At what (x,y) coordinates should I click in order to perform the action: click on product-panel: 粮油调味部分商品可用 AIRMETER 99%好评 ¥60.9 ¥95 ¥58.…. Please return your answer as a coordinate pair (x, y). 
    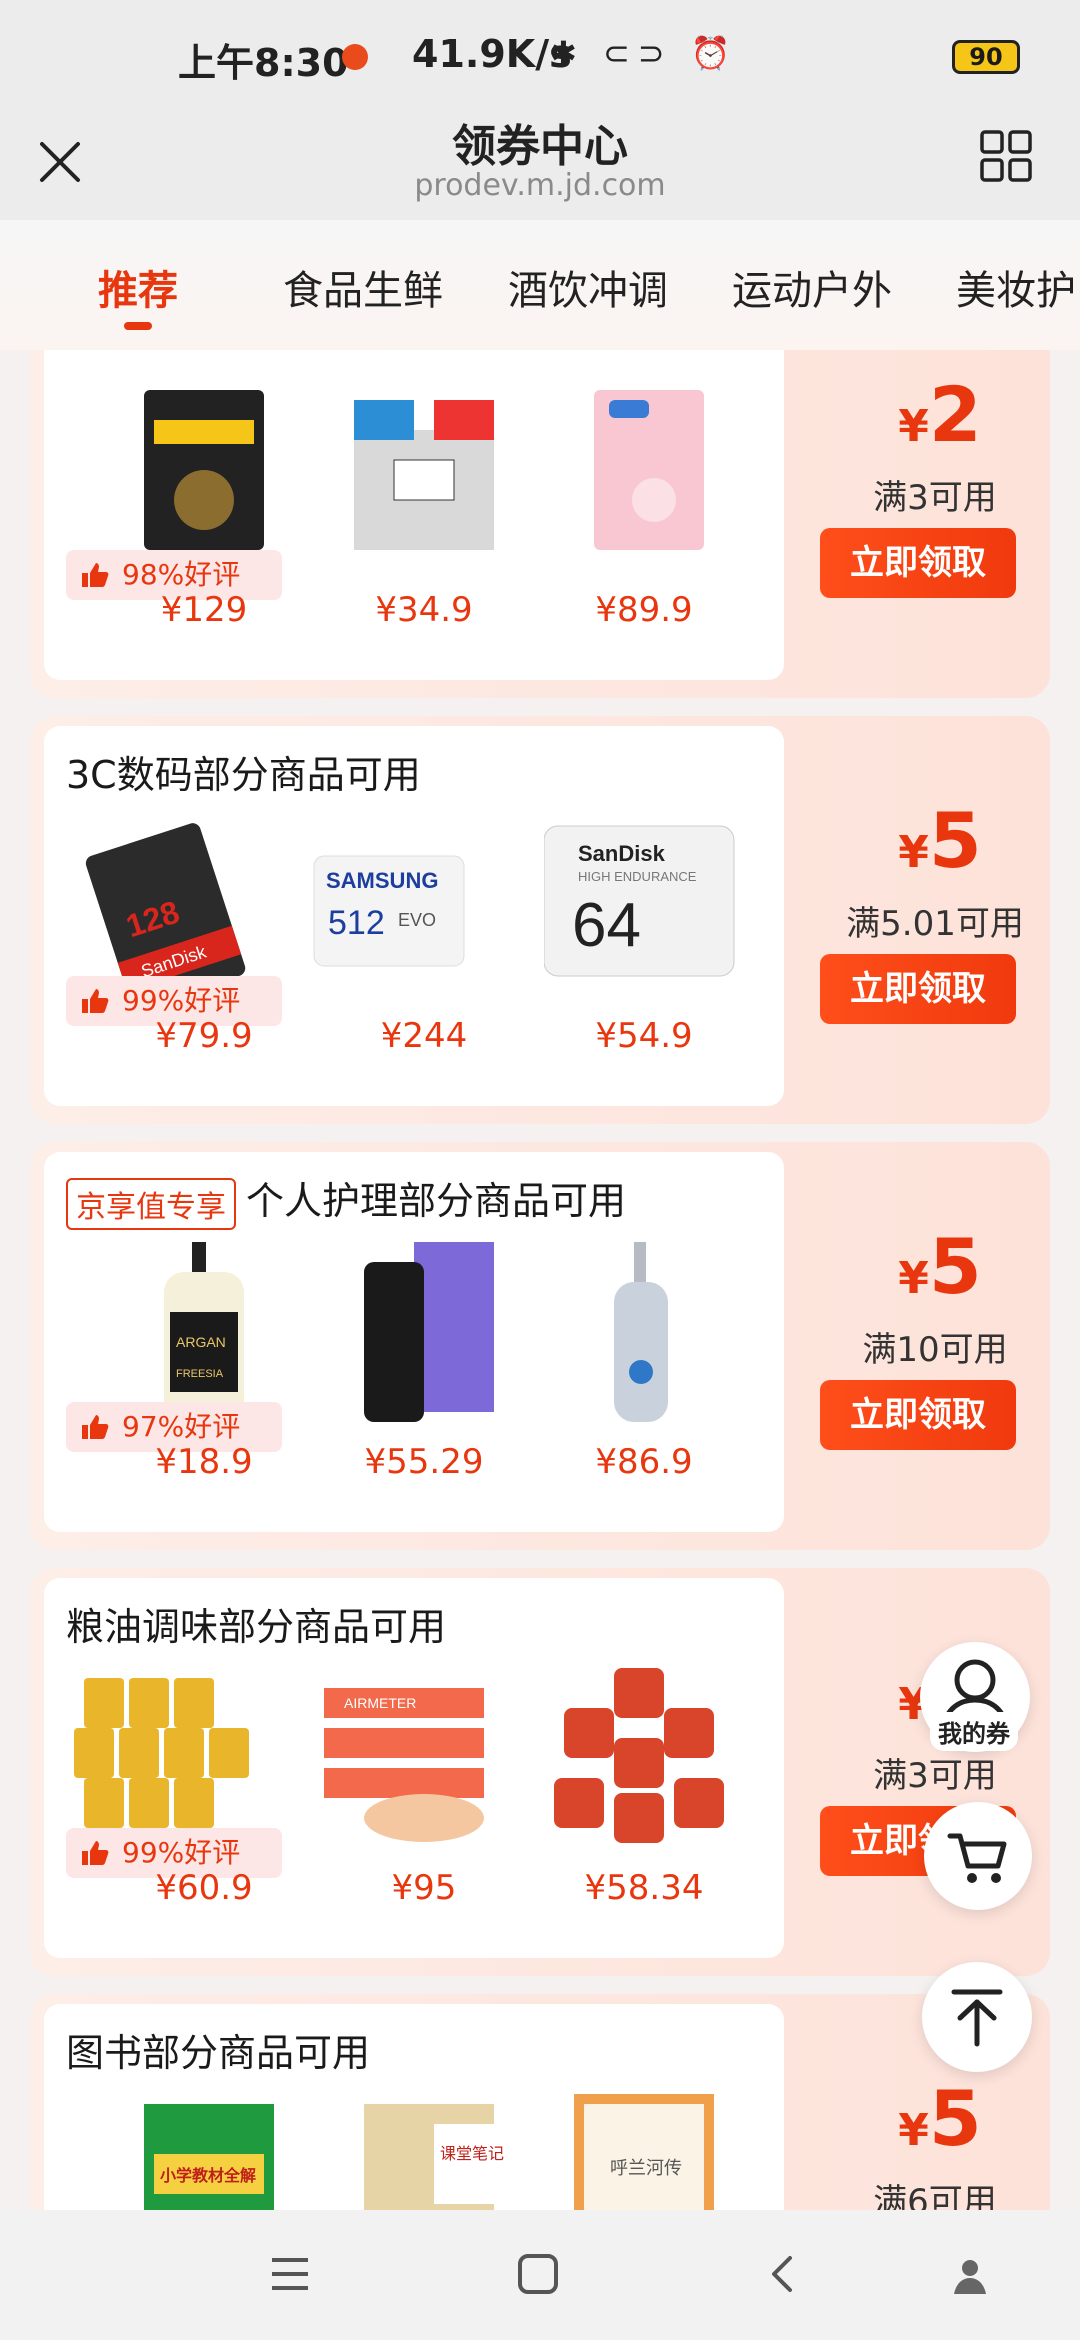
    Looking at the image, I should click on (414, 1768).